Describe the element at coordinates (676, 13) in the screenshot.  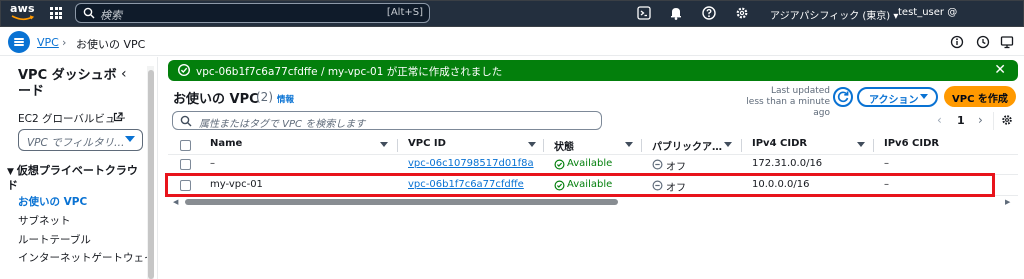
I see `notifications-bell-icon` at that location.